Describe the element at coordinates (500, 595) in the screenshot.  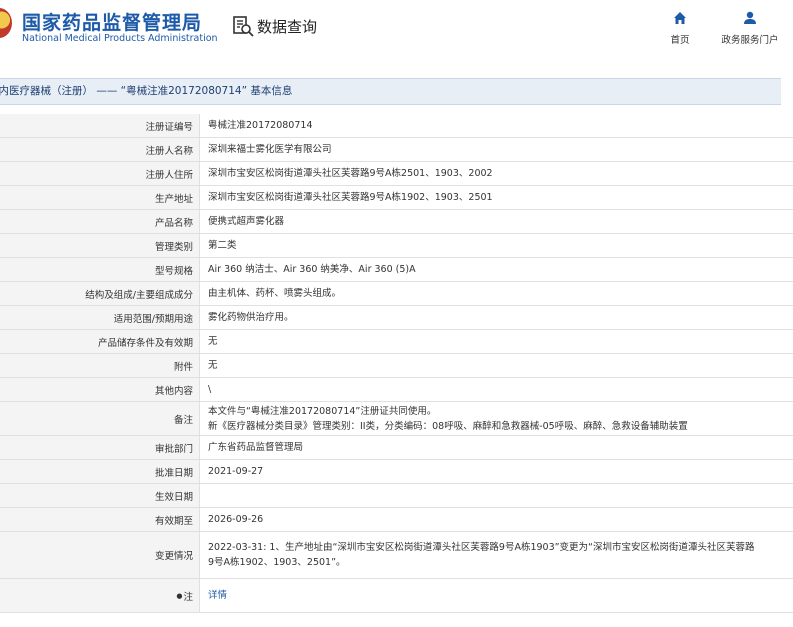
I see `details-link: 详情` at that location.